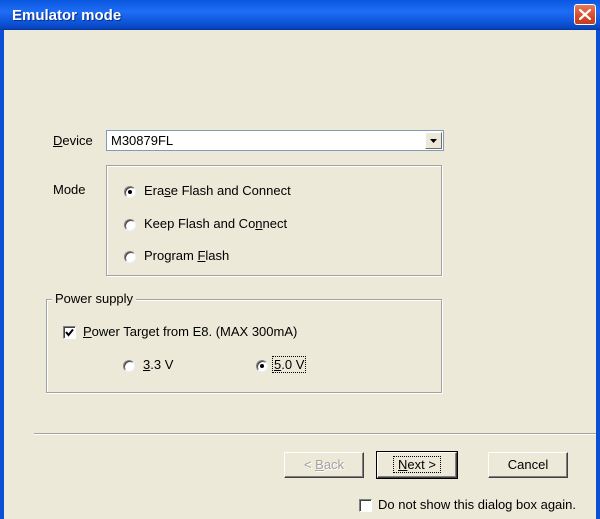 Image resolution: width=600 pixels, height=519 pixels. Describe the element at coordinates (528, 465) in the screenshot. I see `cancel-button: Cancel` at that location.